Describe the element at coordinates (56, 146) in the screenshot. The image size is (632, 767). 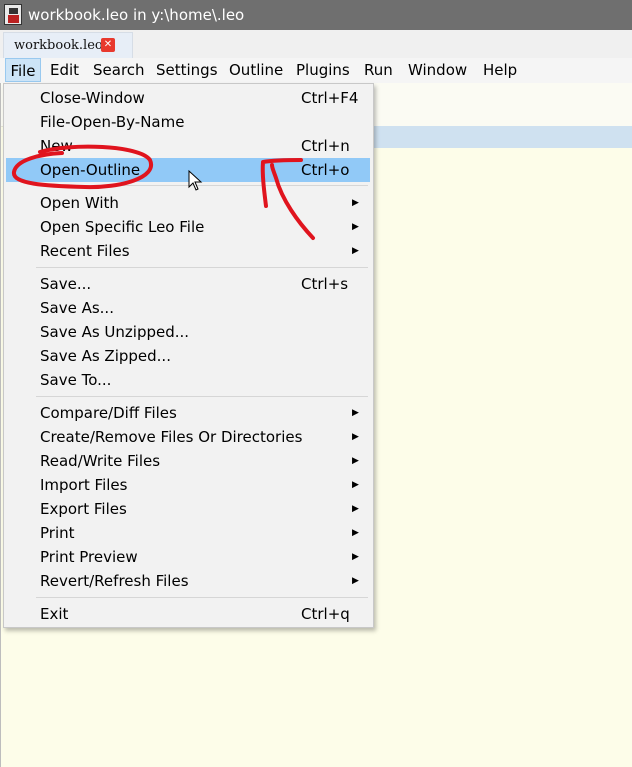
I see `menu-item-label: New` at that location.